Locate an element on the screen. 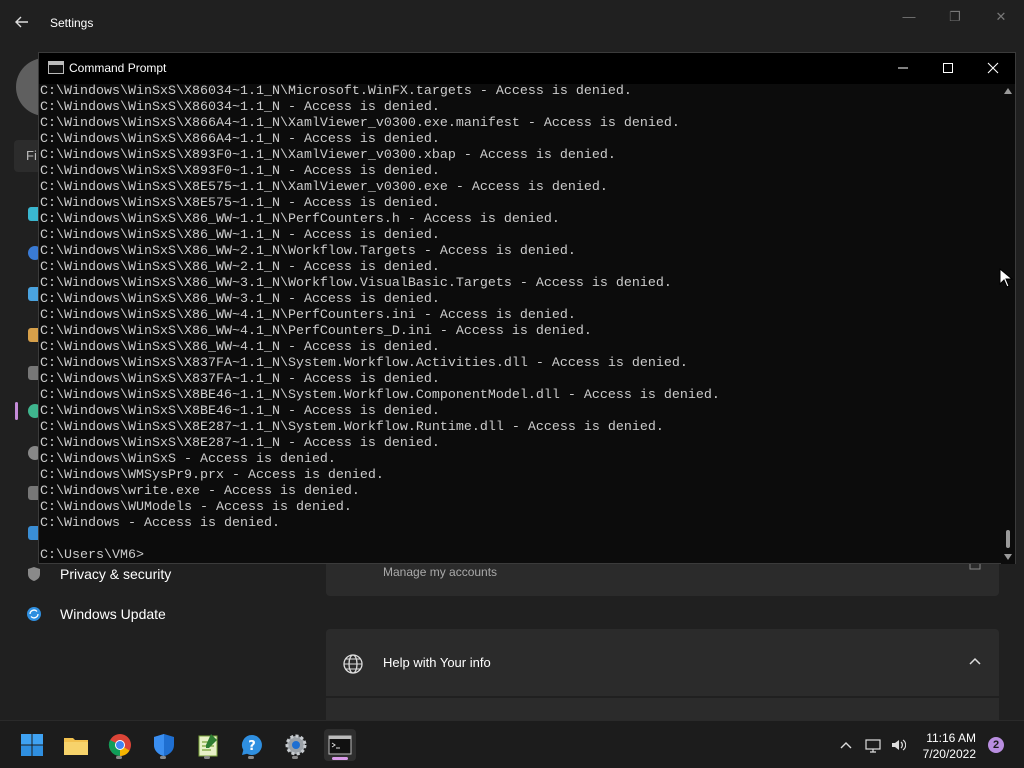 This screenshot has height=768, width=1024. file-explorer-icon is located at coordinates (76, 746).